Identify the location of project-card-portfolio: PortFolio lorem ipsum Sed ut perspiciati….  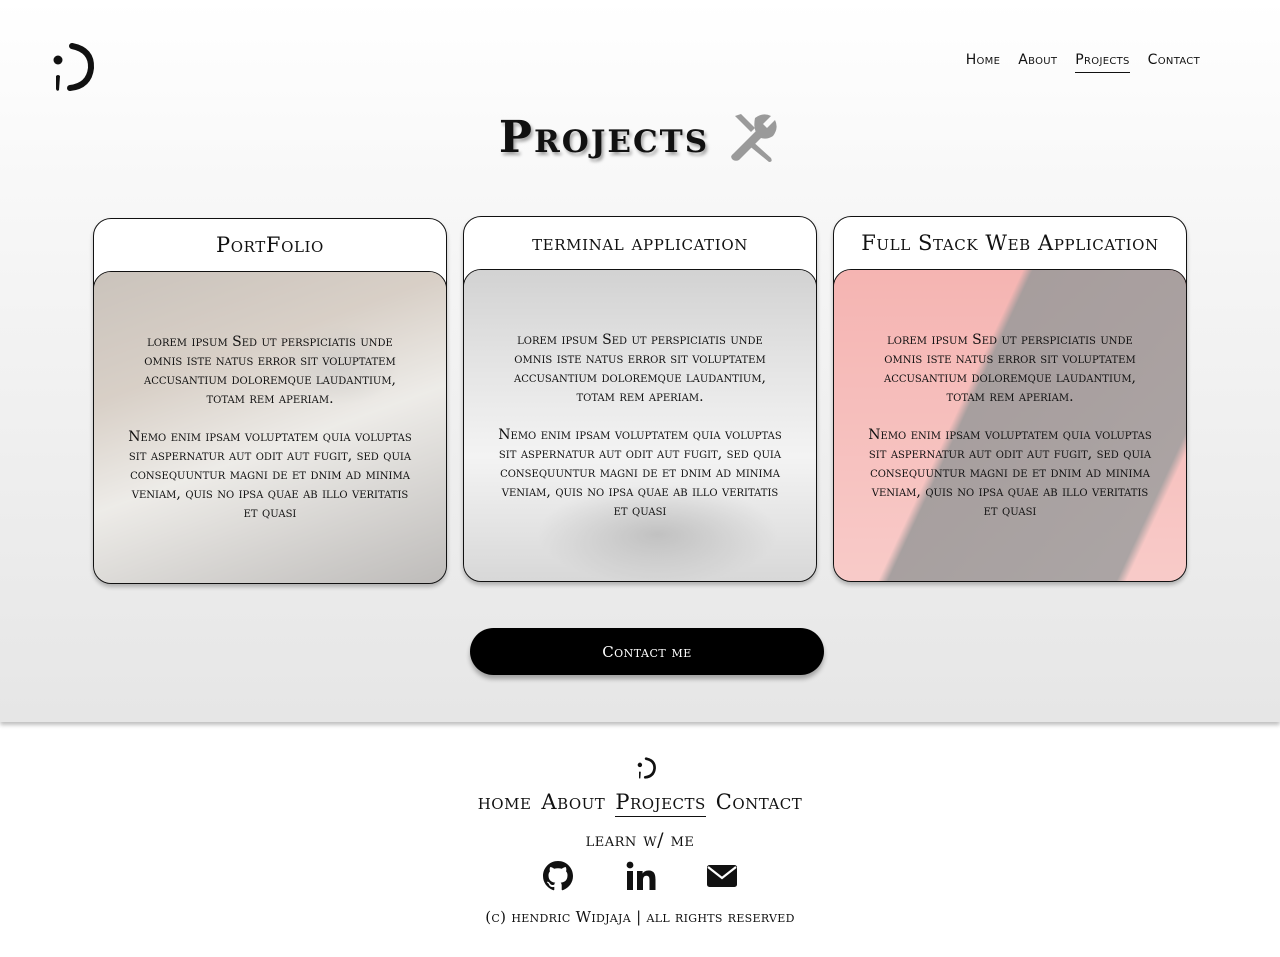
(270, 401).